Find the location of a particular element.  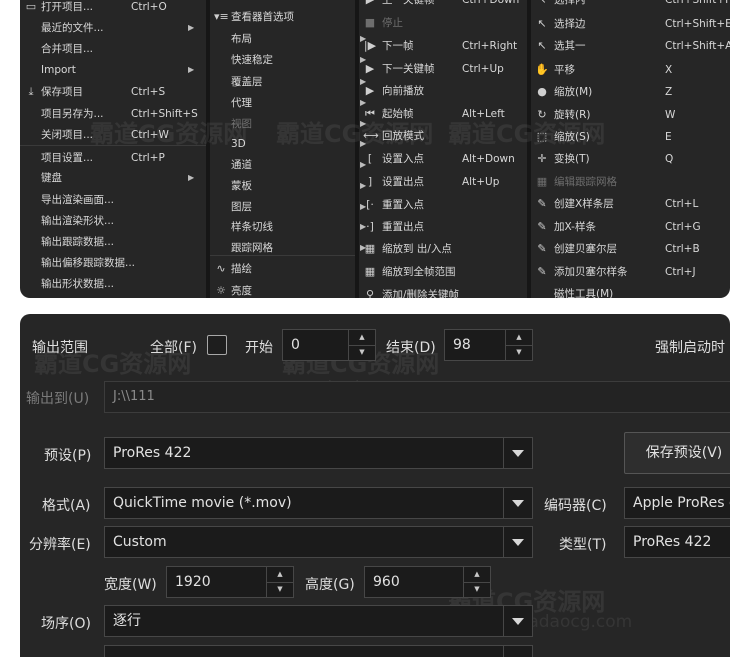

menu-item-label: 选其一 is located at coordinates (570, 46).